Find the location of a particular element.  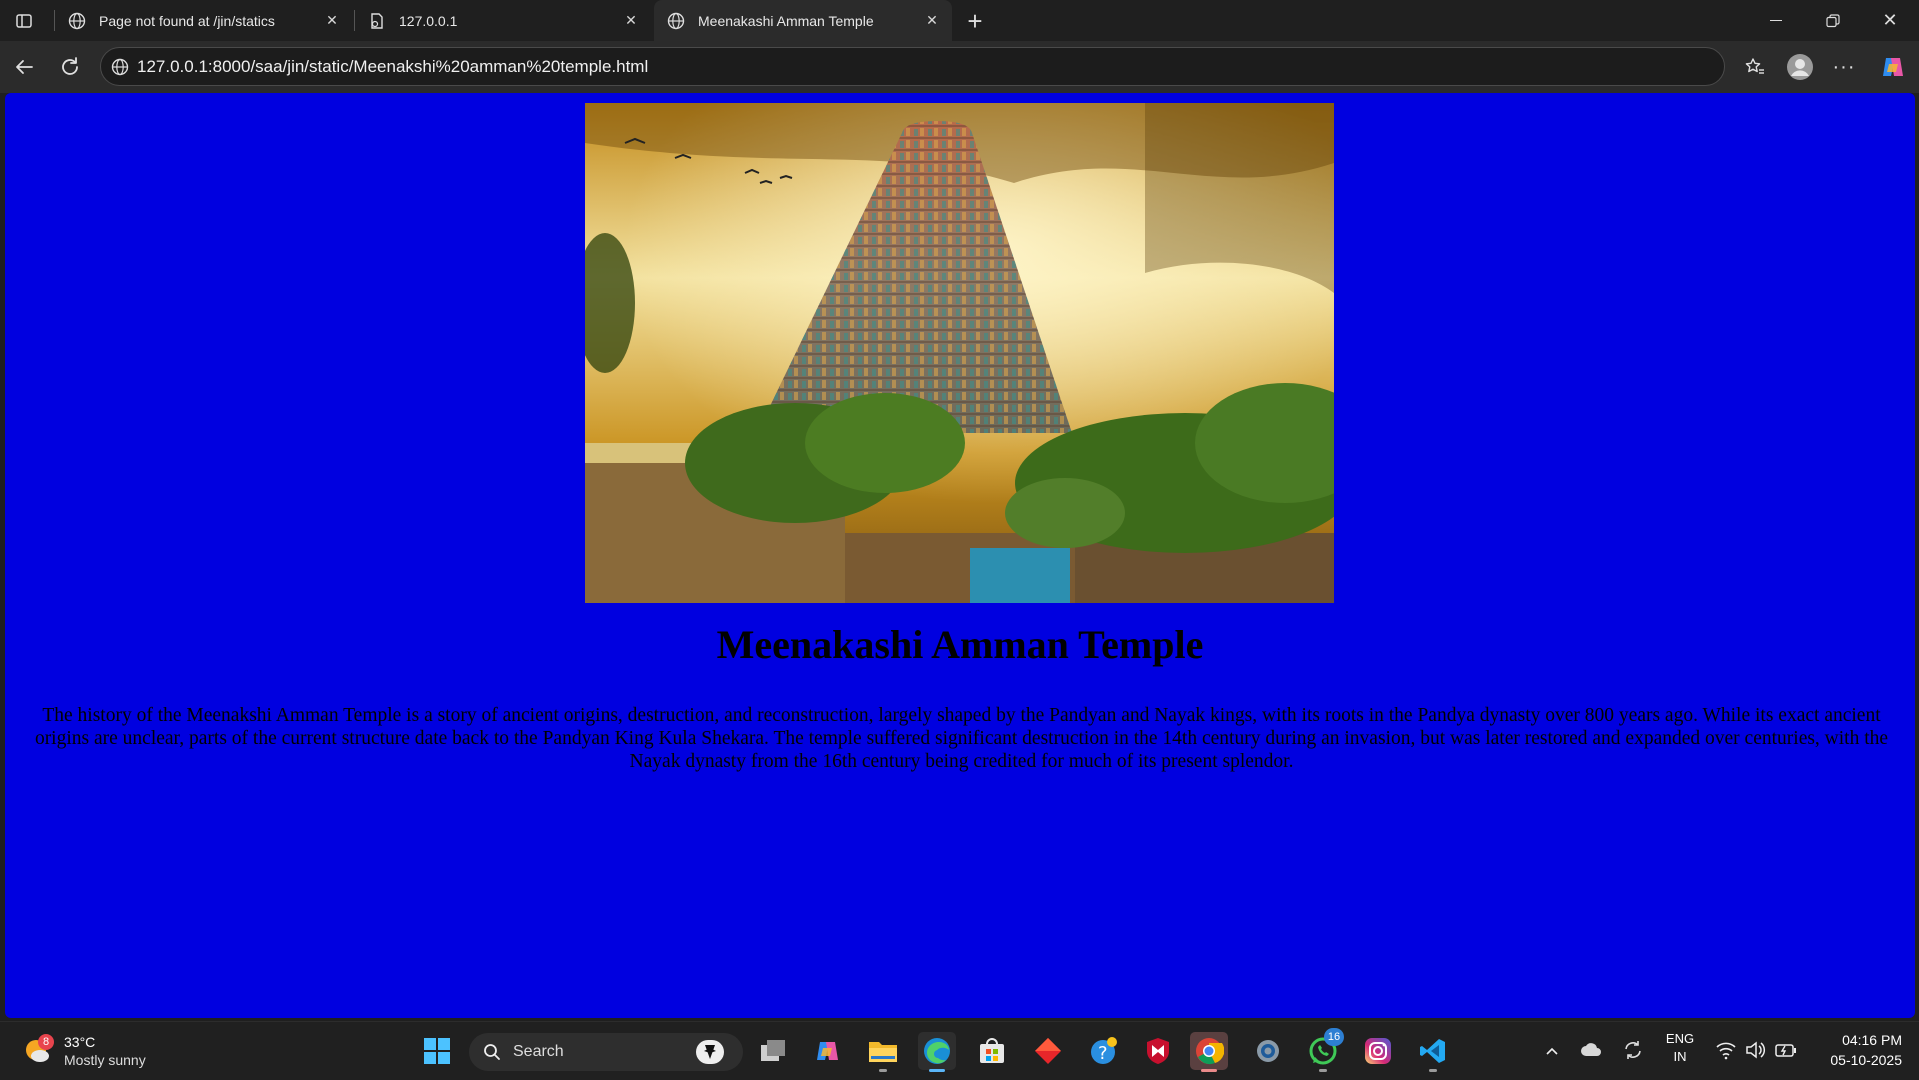

chrome-icon is located at coordinates (1210, 1051).